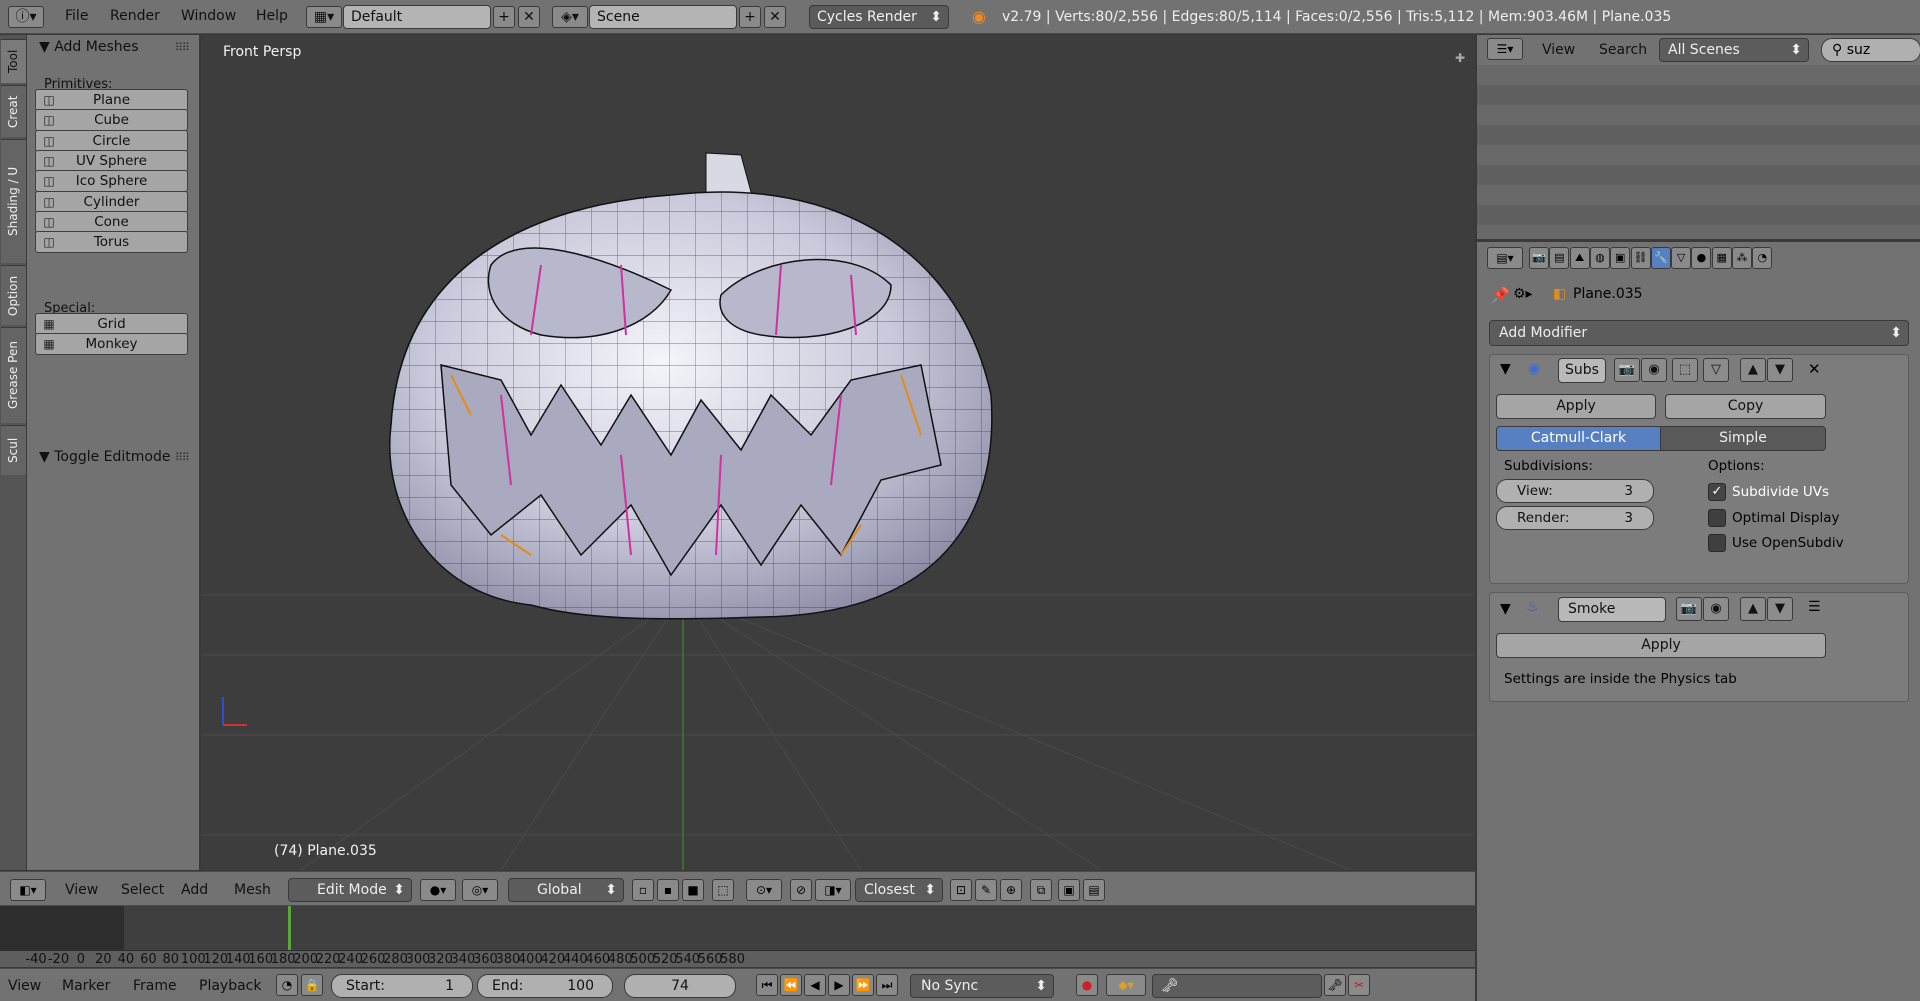  I want to click on play-icon: ▶, so click(839, 985).